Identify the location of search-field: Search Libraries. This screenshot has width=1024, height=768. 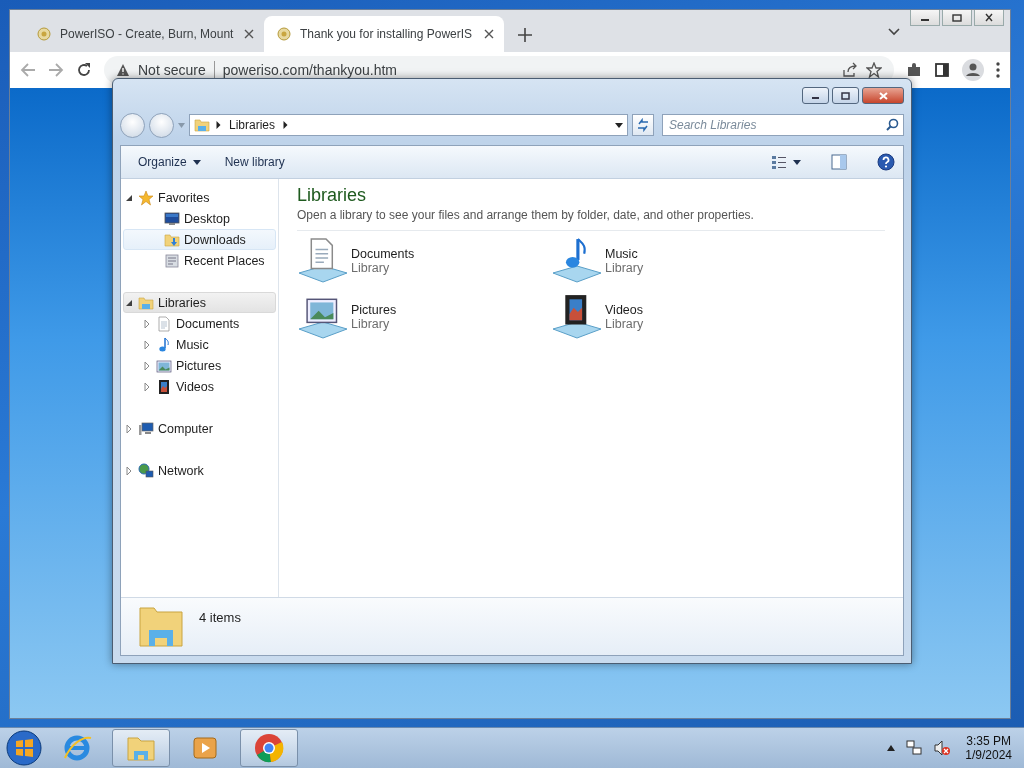
(783, 125).